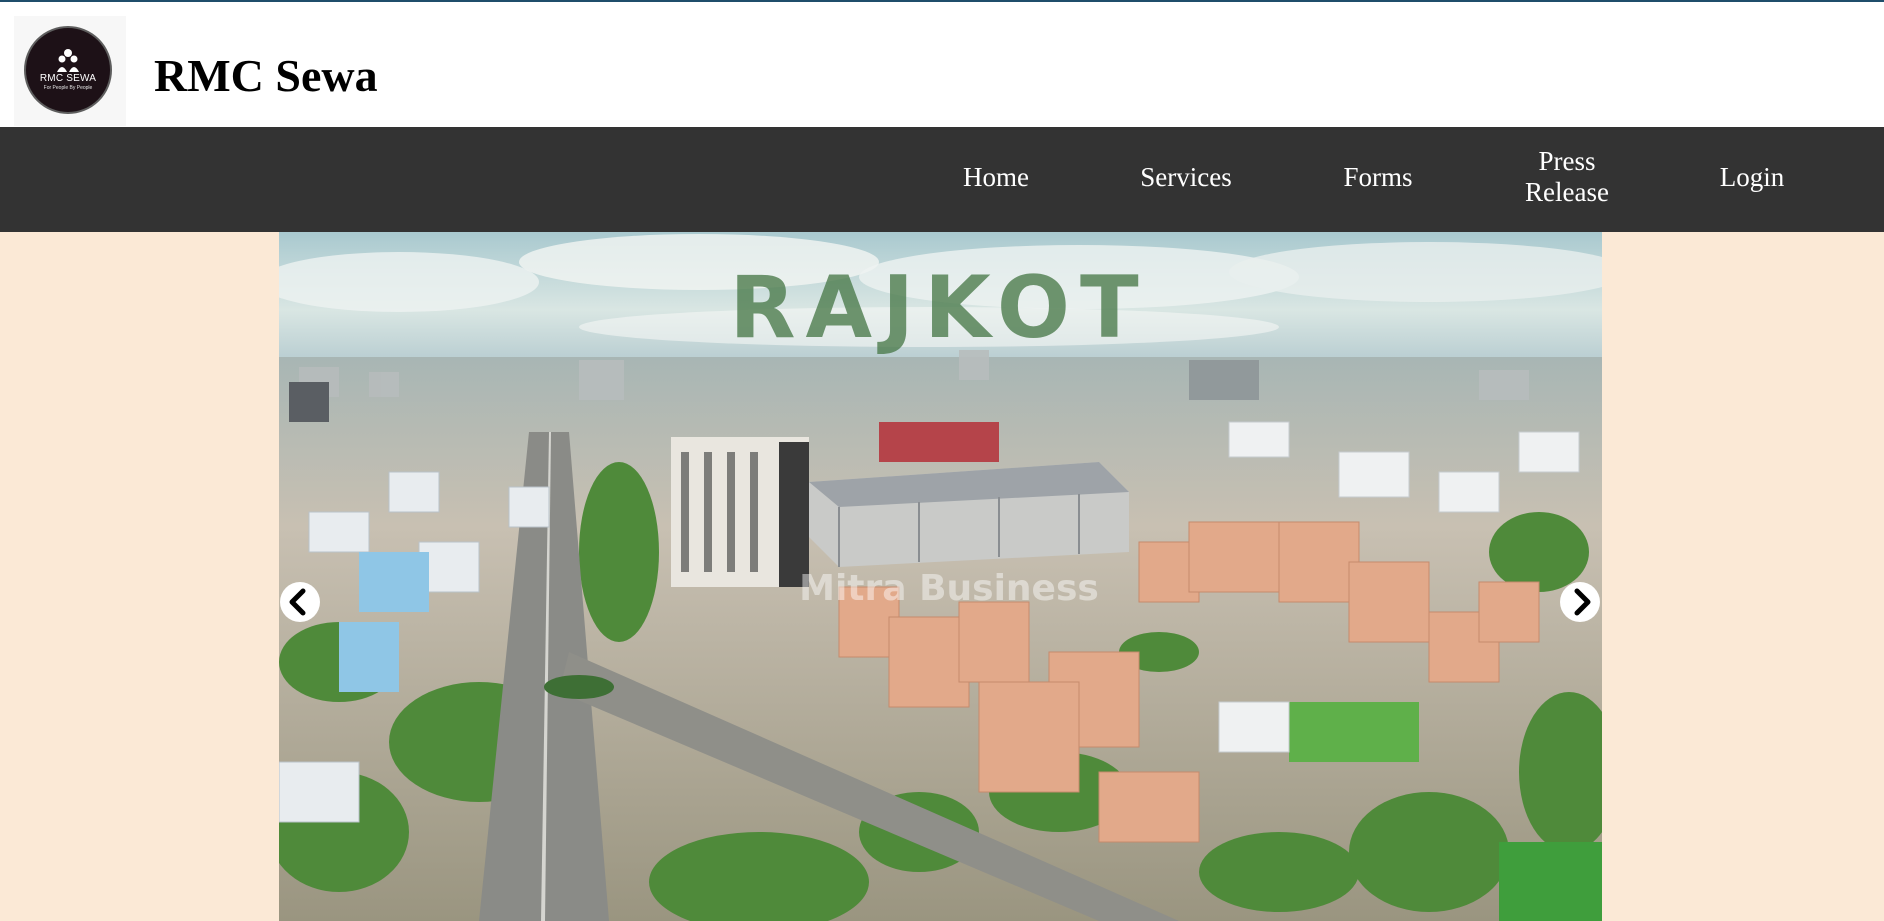 The width and height of the screenshot is (1884, 921). I want to click on main-navbar: Home Services Forms Press Release Login, so click(942, 179).